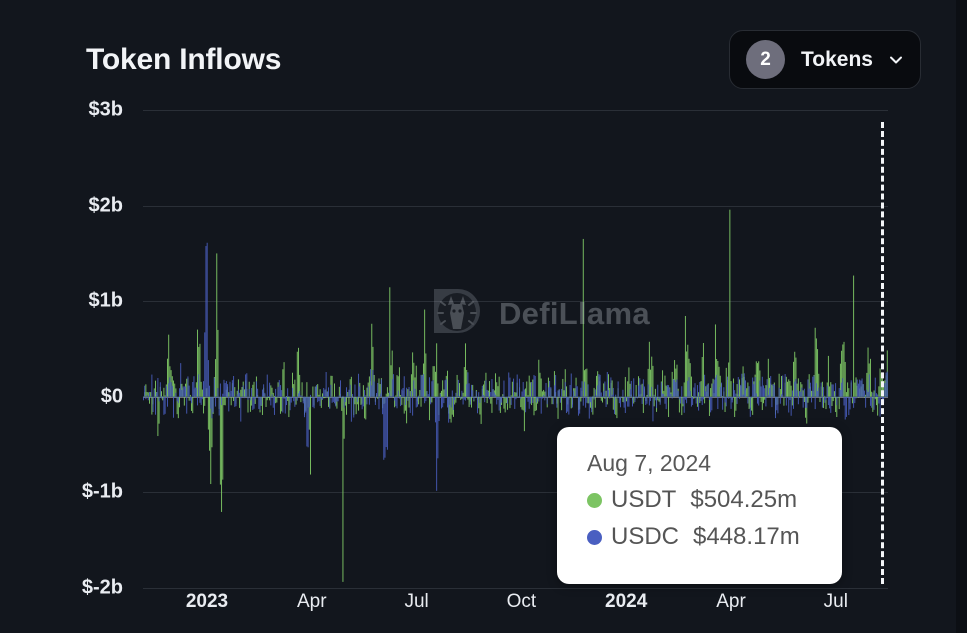  Describe the element at coordinates (515, 588) in the screenshot. I see `gridline` at that location.